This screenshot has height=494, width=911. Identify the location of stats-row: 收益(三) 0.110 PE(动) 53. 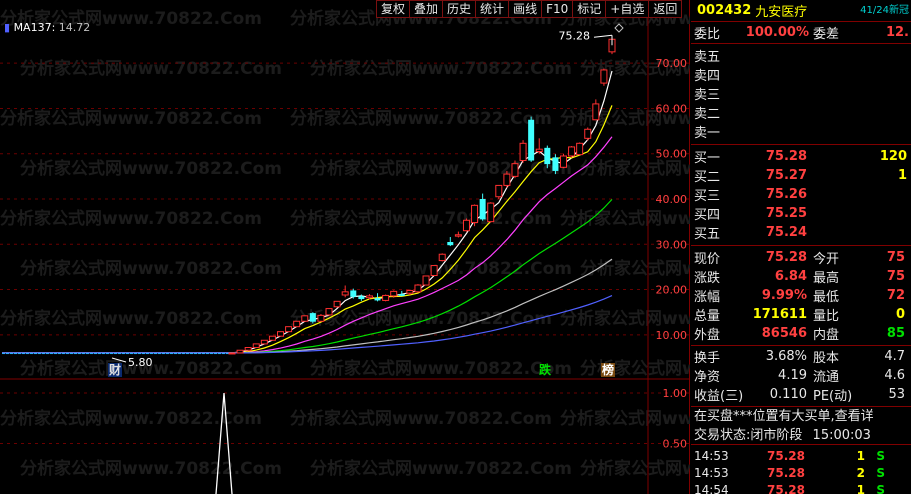
(801, 394).